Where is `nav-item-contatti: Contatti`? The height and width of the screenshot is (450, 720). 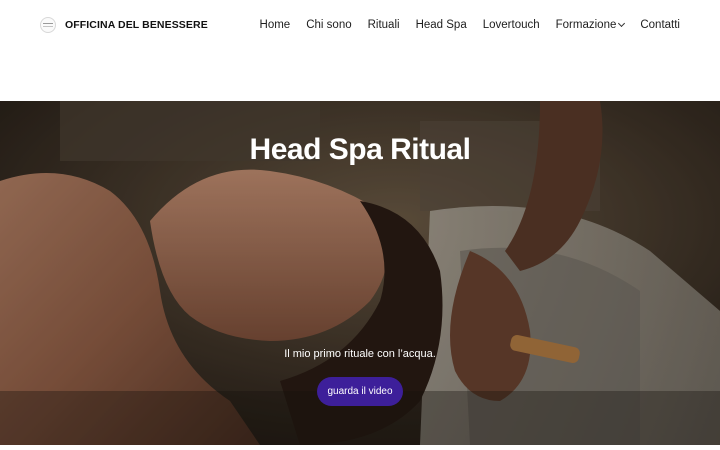
nav-item-contatti: Contatti is located at coordinates (660, 25).